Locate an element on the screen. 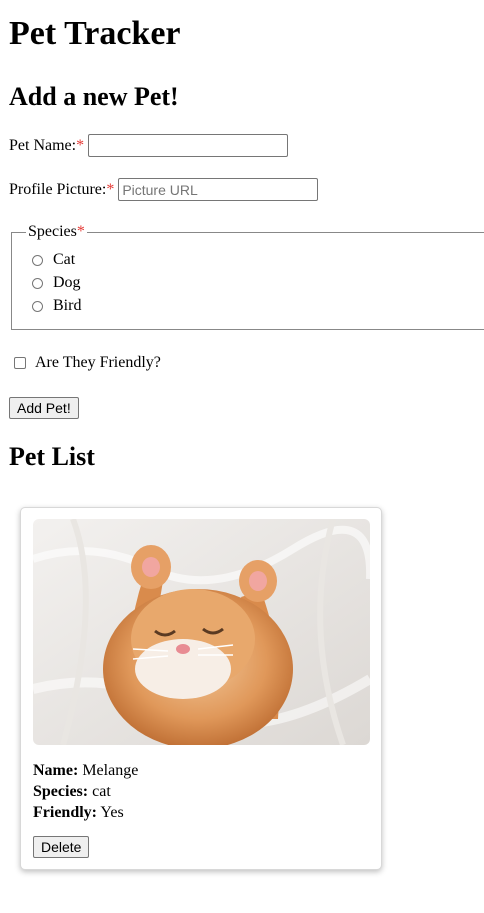 This screenshot has width=484, height=913. profile-picture-label: Profile Picture: is located at coordinates (58, 189).